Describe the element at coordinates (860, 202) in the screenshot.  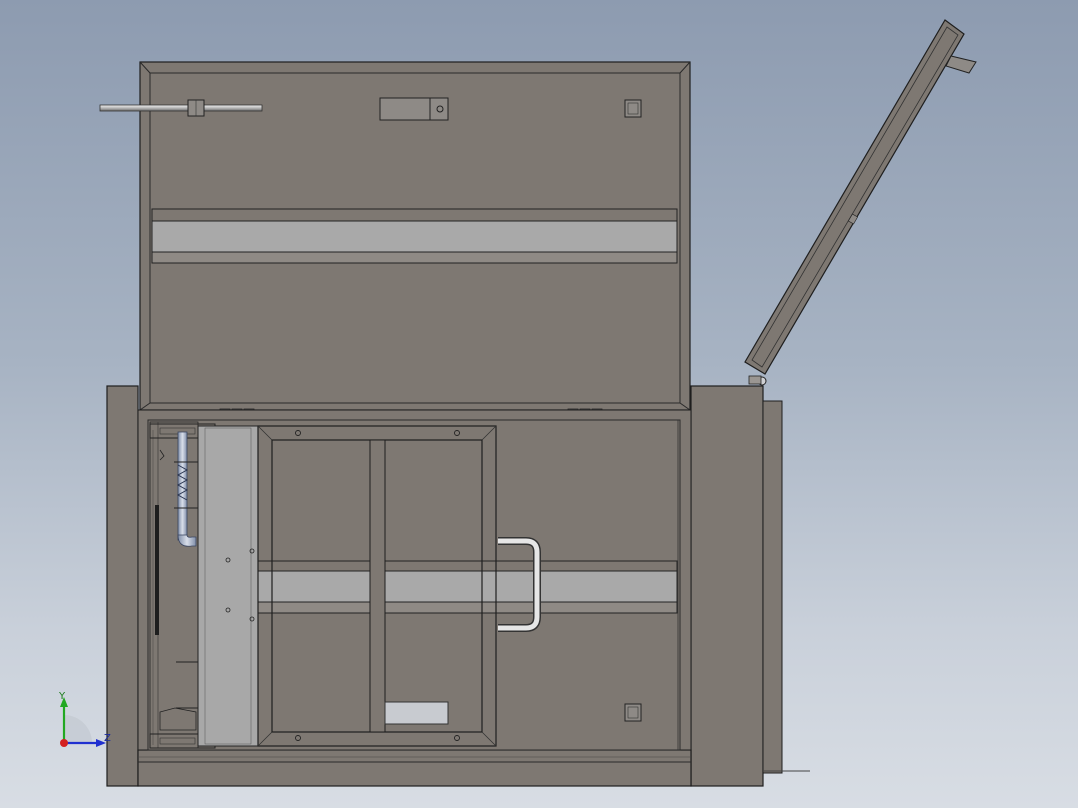
I see `open-door` at that location.